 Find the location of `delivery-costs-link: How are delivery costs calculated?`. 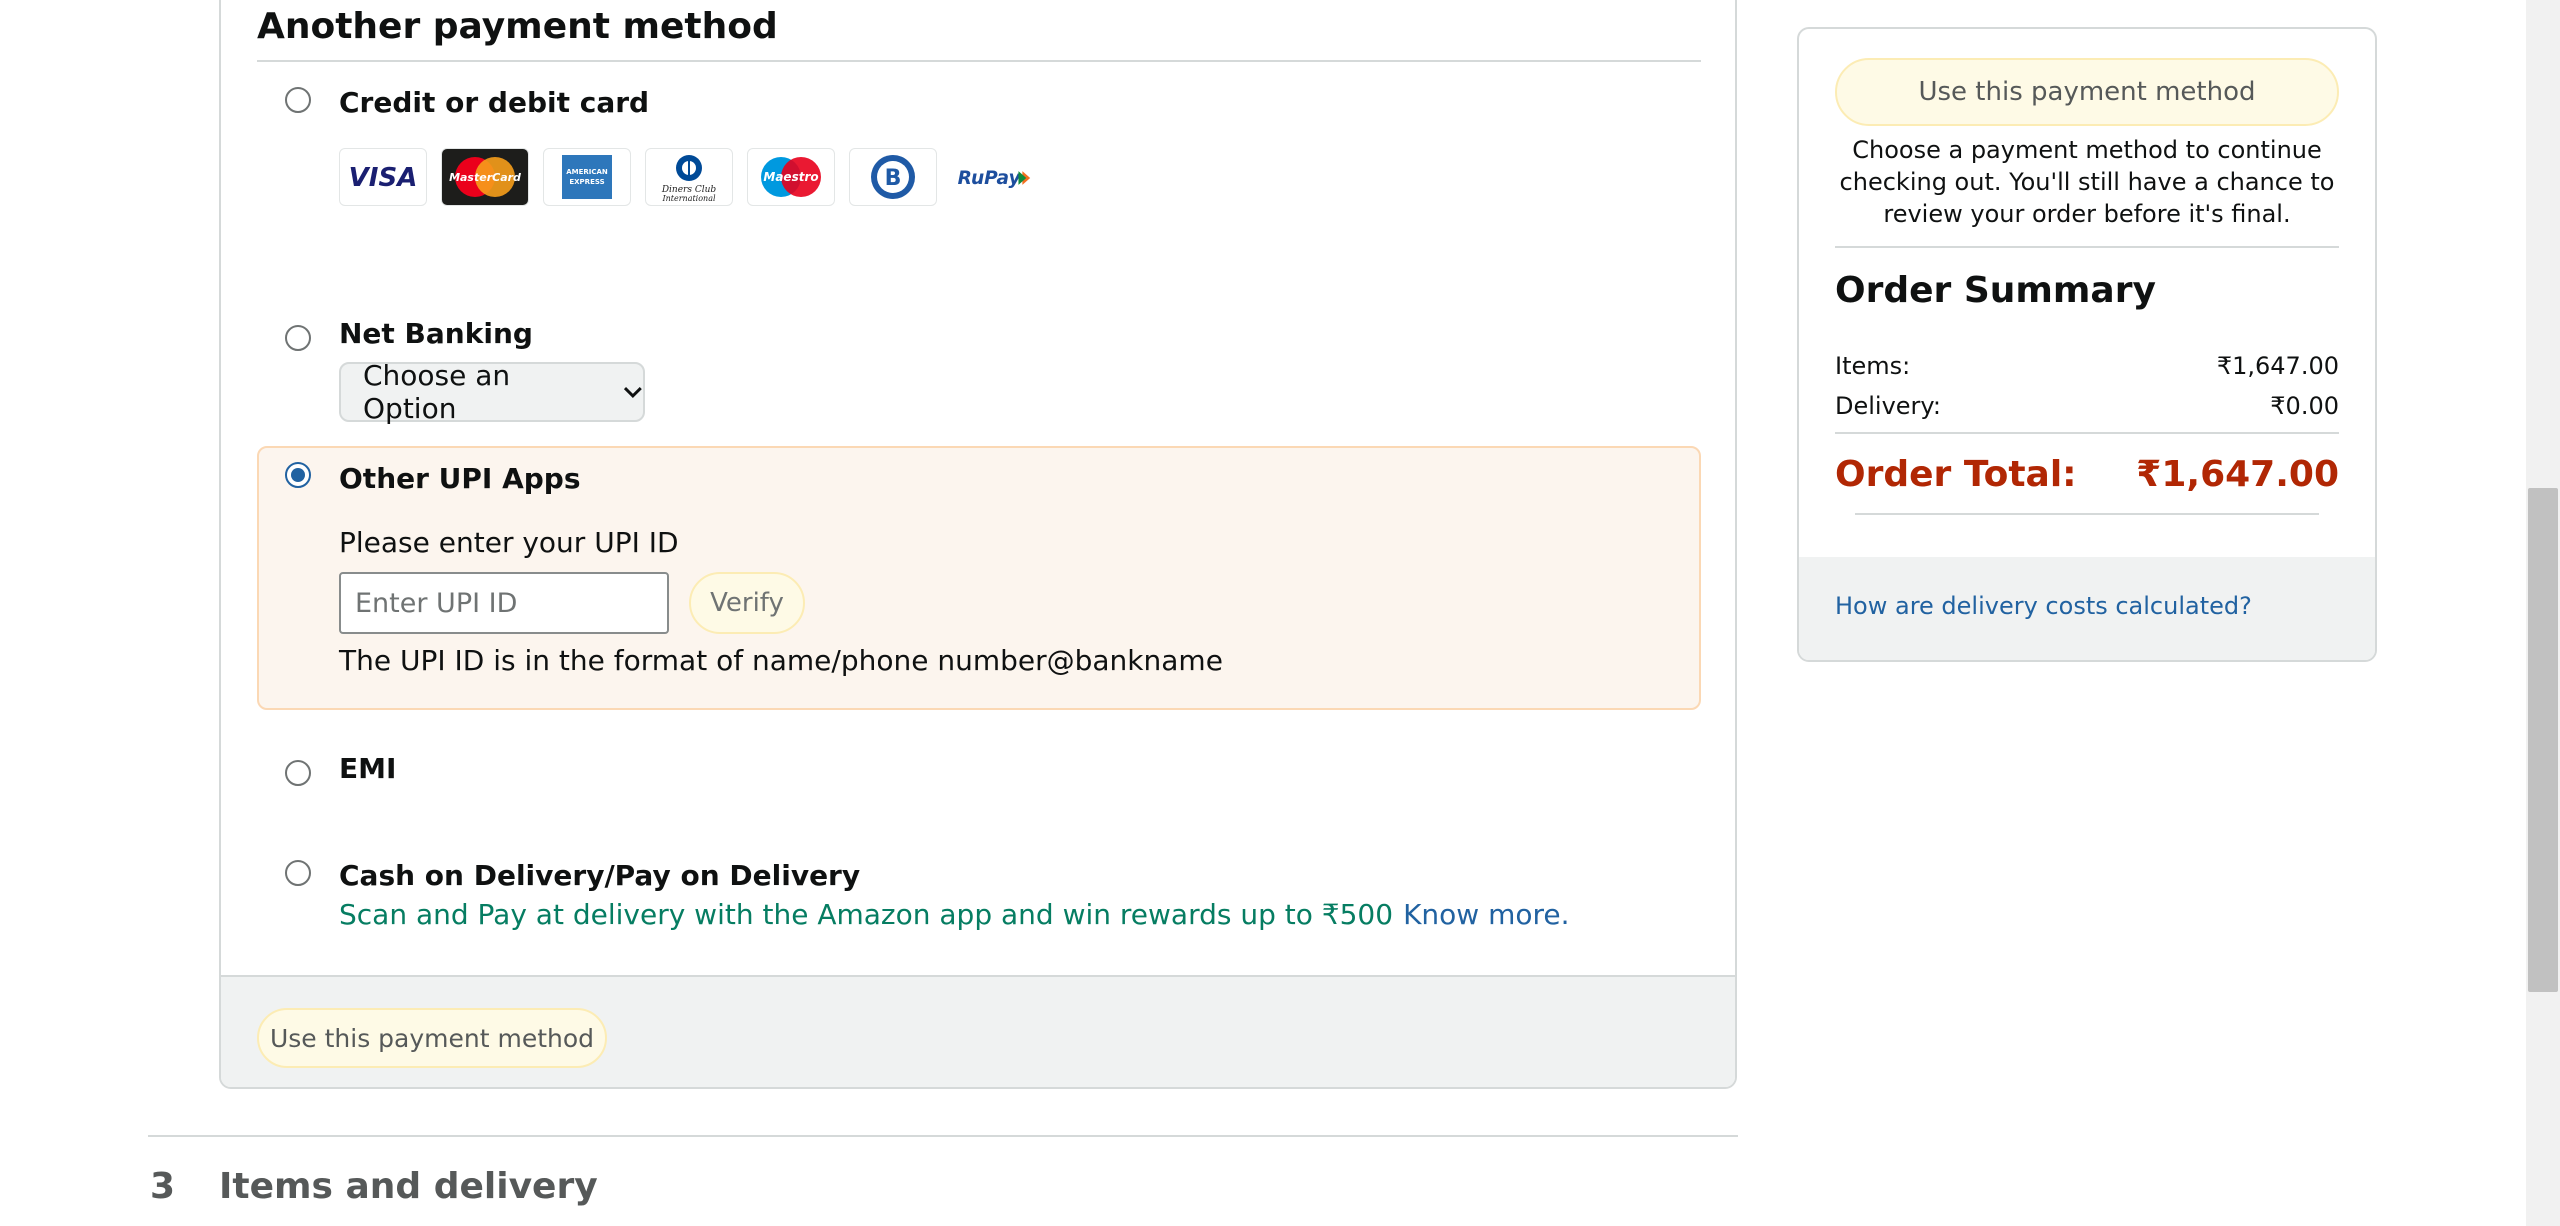

delivery-costs-link: How are delivery costs calculated? is located at coordinates (2043, 606).